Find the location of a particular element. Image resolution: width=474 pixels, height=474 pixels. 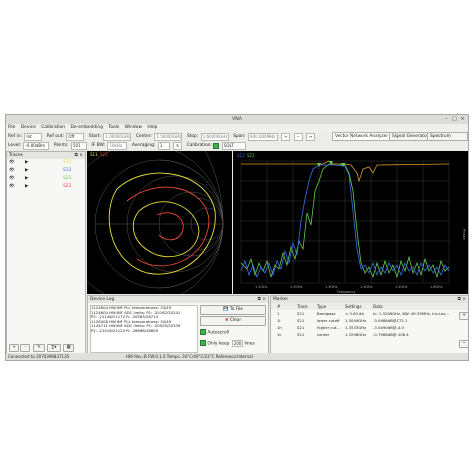

close-icon: × is located at coordinates (462, 119).